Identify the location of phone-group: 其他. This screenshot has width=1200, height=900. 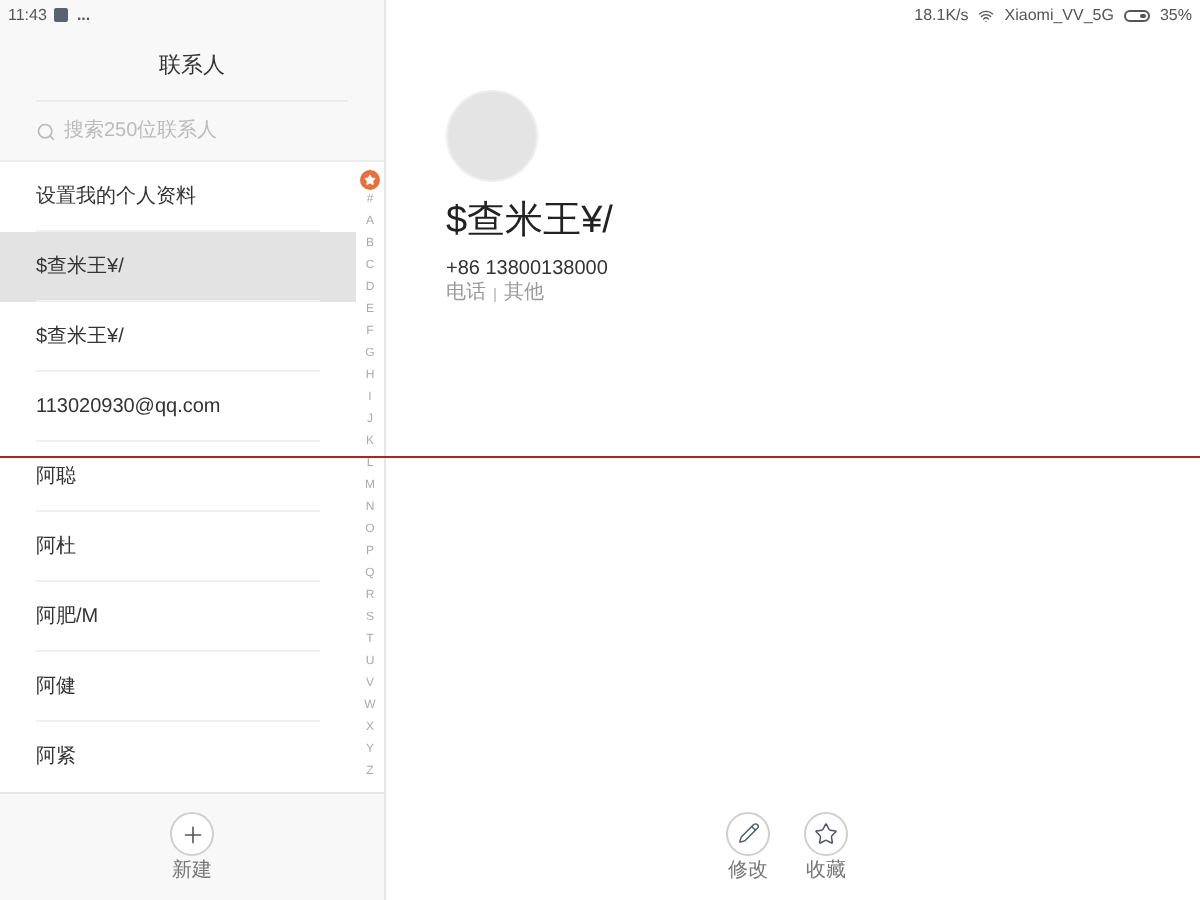
(524, 295).